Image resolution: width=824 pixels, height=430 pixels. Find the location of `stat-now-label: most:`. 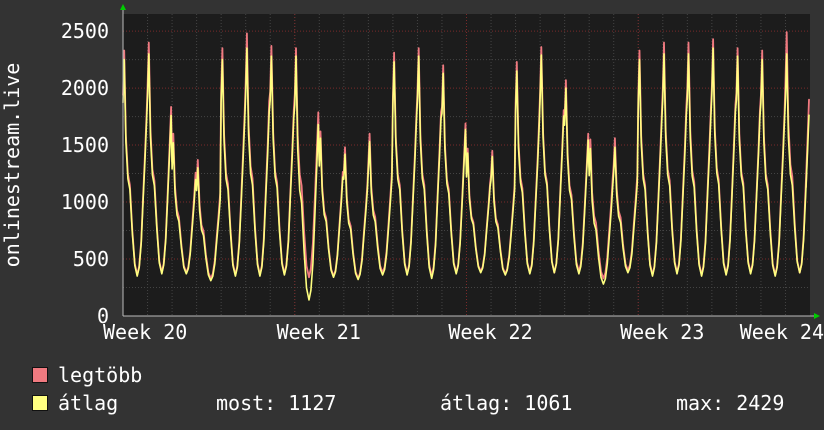

stat-now-label: most: is located at coordinates (246, 403).